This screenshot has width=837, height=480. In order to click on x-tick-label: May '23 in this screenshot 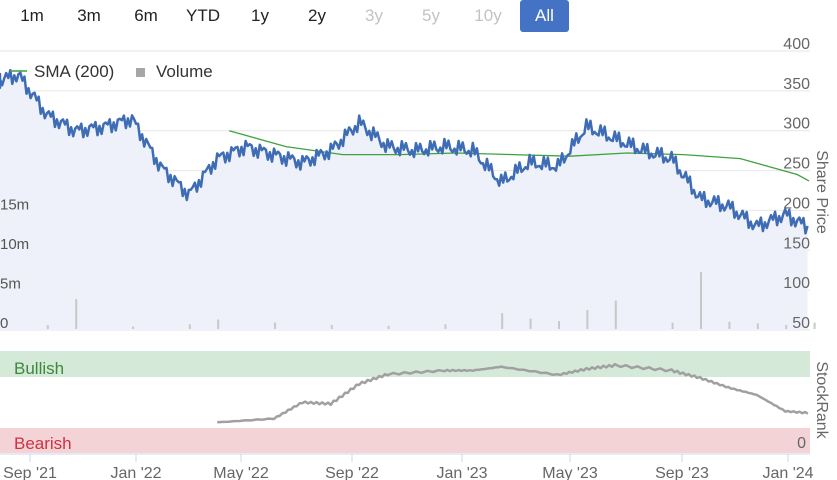, I will do `click(570, 472)`.